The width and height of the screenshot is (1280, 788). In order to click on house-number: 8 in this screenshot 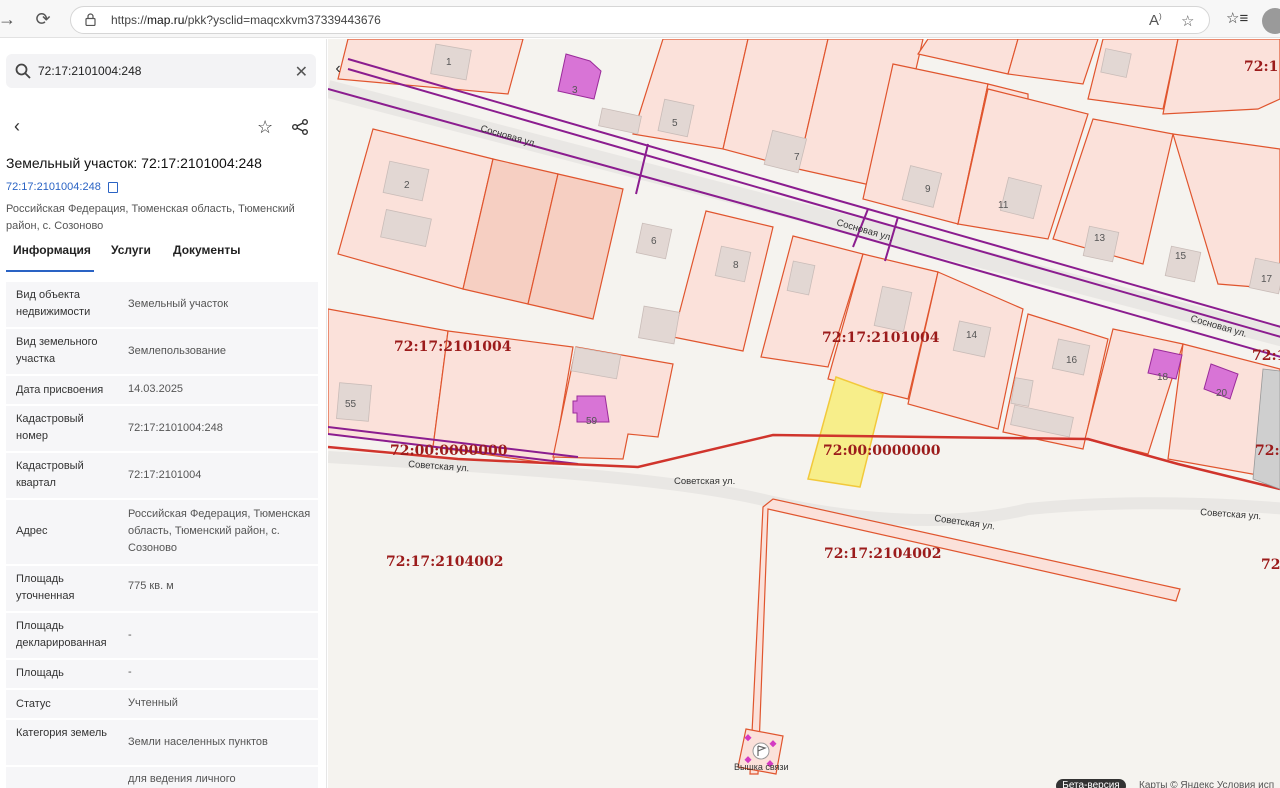, I will do `click(736, 265)`.